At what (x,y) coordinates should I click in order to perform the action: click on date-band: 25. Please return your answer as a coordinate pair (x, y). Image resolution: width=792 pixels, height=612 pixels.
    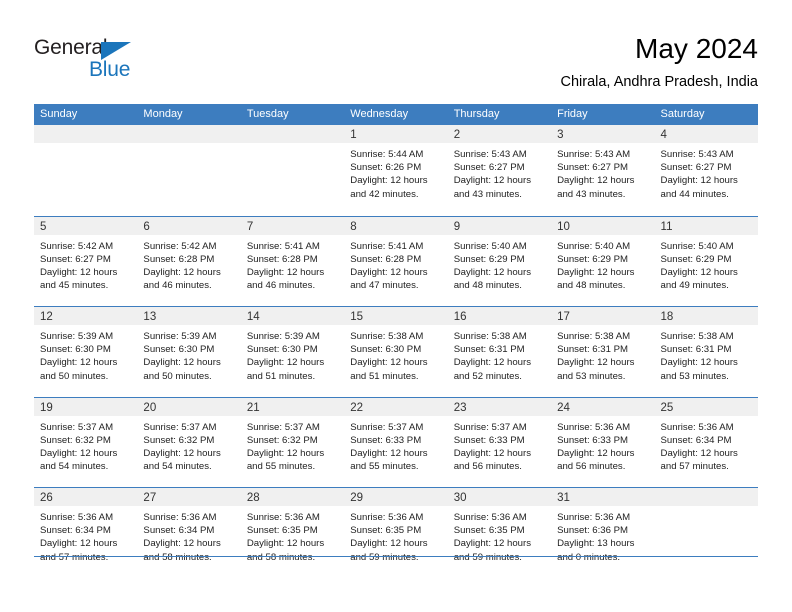
    Looking at the image, I should click on (706, 406).